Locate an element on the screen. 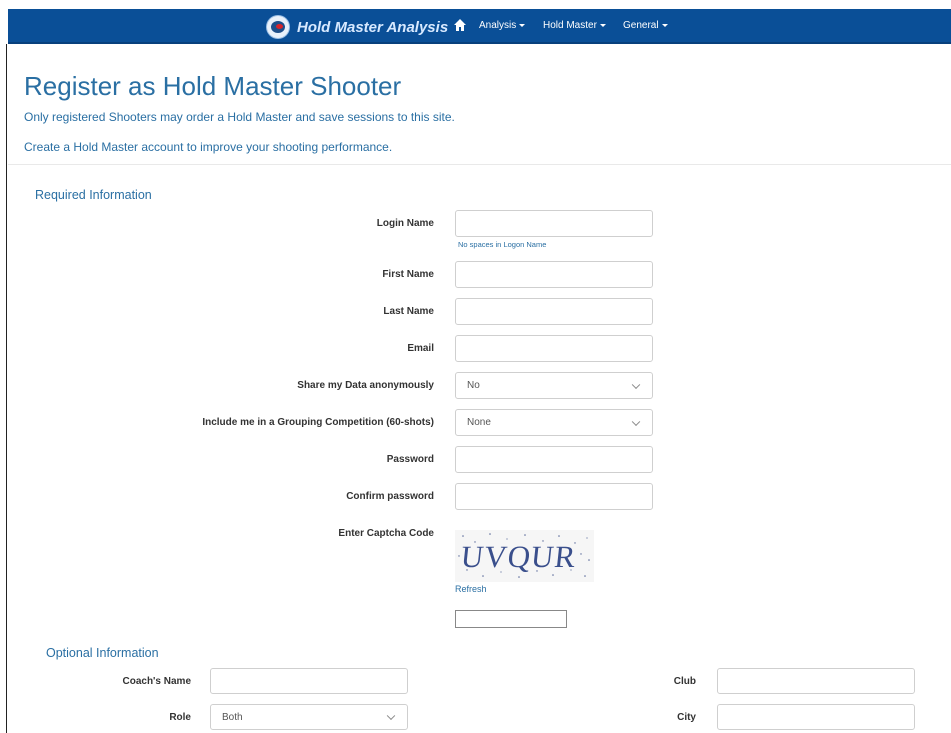 The height and width of the screenshot is (733, 951). page-title: Register as Hold Master Shooter is located at coordinates (213, 86).